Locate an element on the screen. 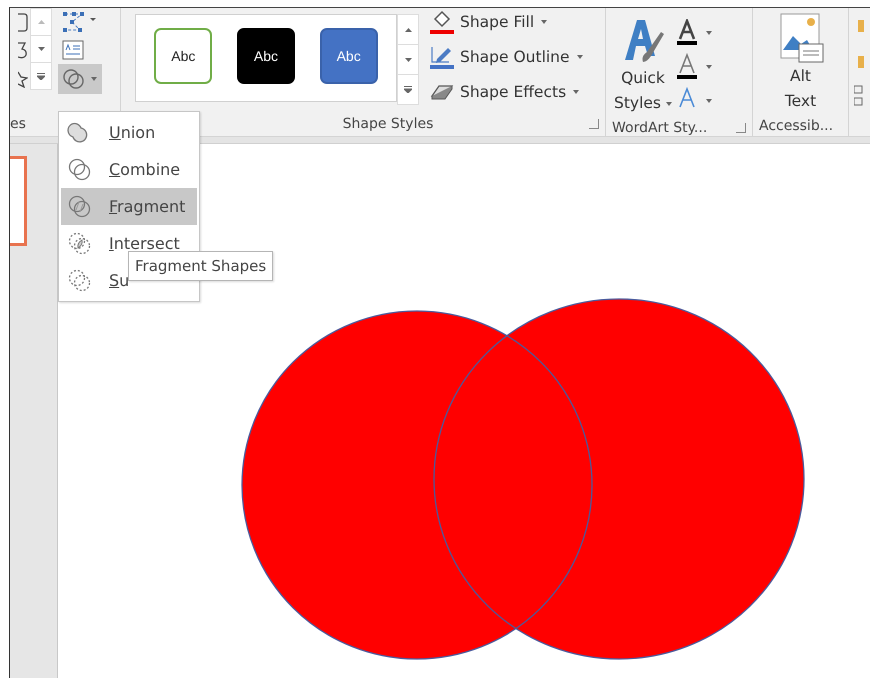  tooltip: Fragment Shapes is located at coordinates (201, 266).